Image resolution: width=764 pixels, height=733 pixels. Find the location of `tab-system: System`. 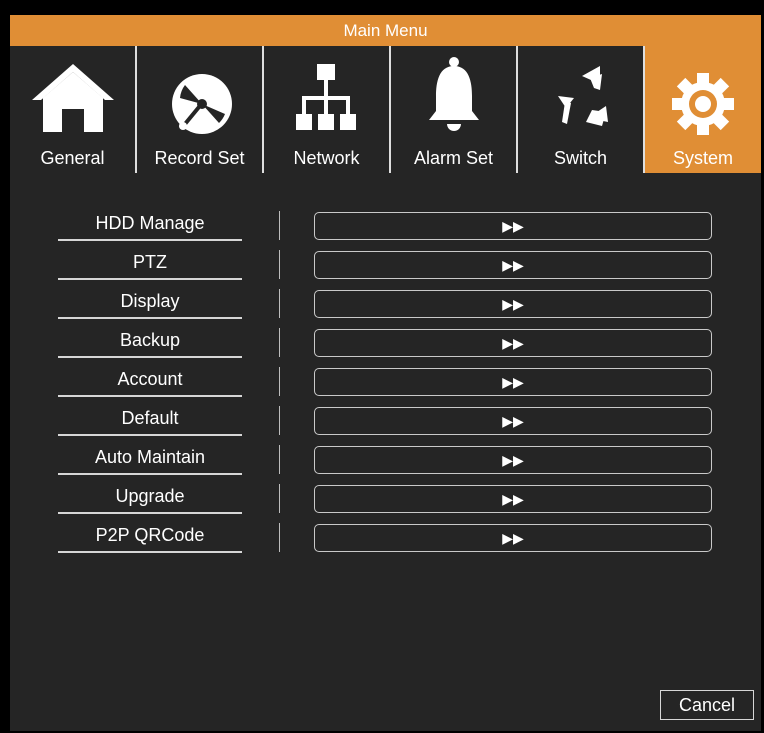

tab-system: System is located at coordinates (703, 109).